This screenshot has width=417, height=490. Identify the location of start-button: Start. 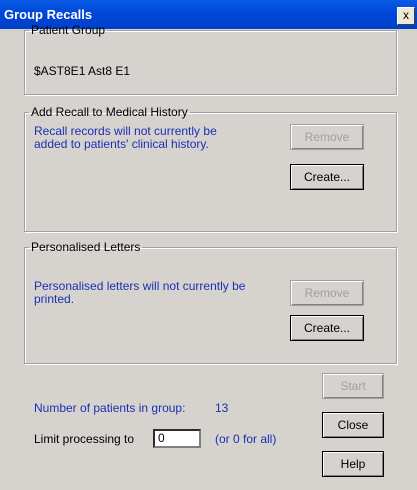
(353, 386).